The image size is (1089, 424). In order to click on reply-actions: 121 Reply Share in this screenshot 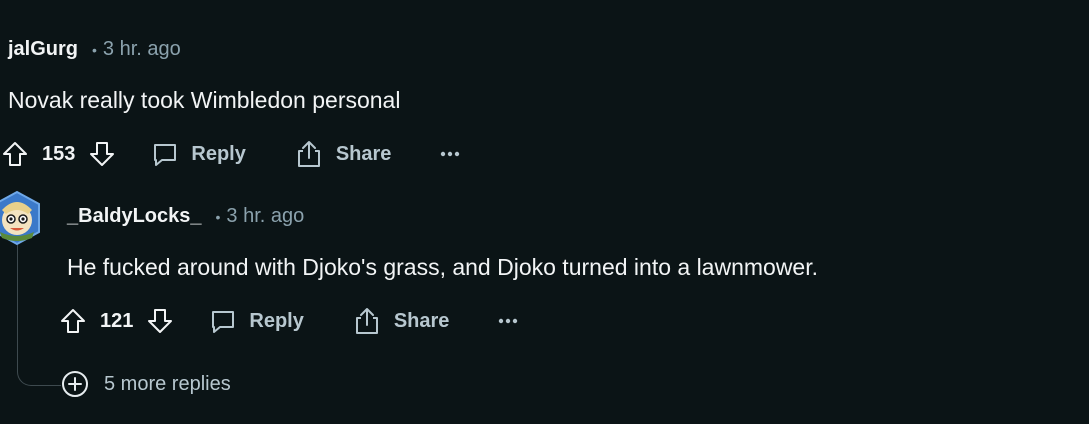, I will do `click(288, 321)`.